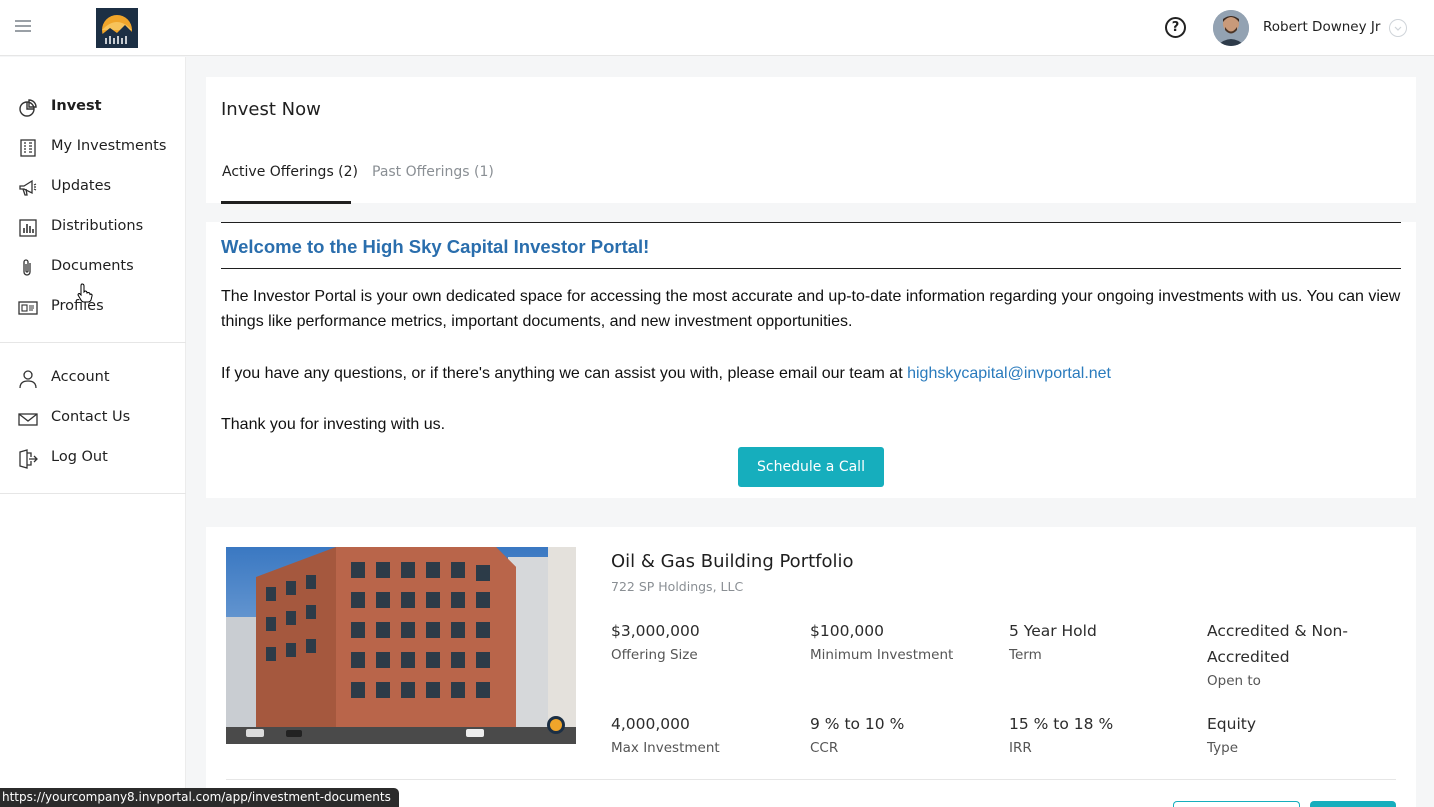 Image resolution: width=1434 pixels, height=807 pixels. Describe the element at coordinates (271, 109) in the screenshot. I see `page-title: Invest Now` at that location.